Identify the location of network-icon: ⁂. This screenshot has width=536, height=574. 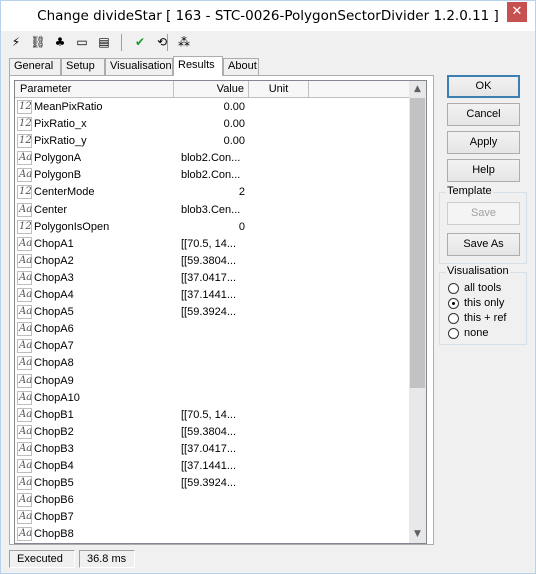
(184, 42).